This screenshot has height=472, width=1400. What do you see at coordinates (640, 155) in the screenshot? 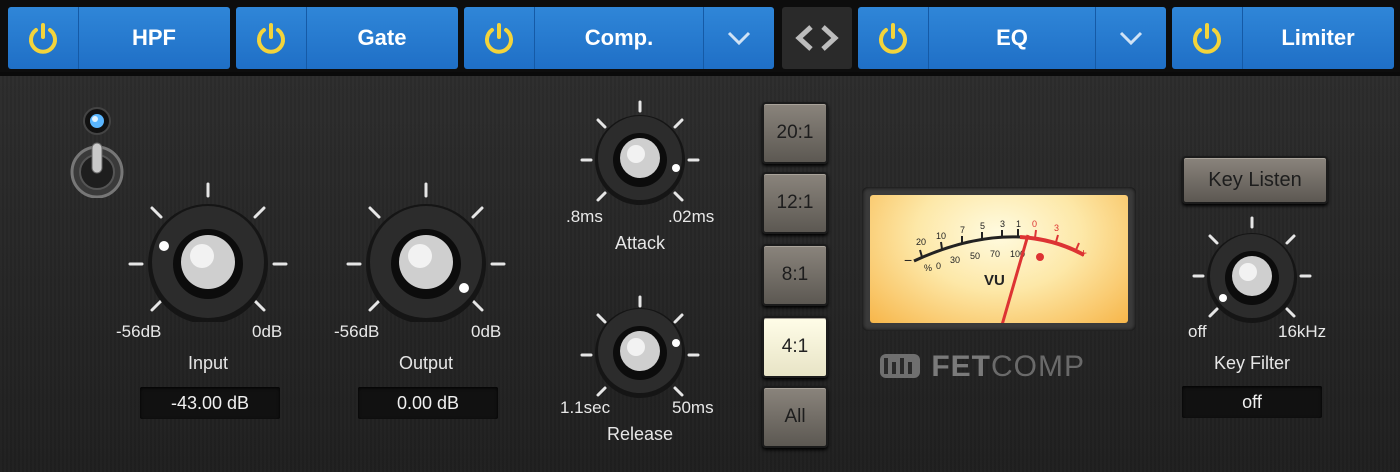
I see `attack-knob` at bounding box center [640, 155].